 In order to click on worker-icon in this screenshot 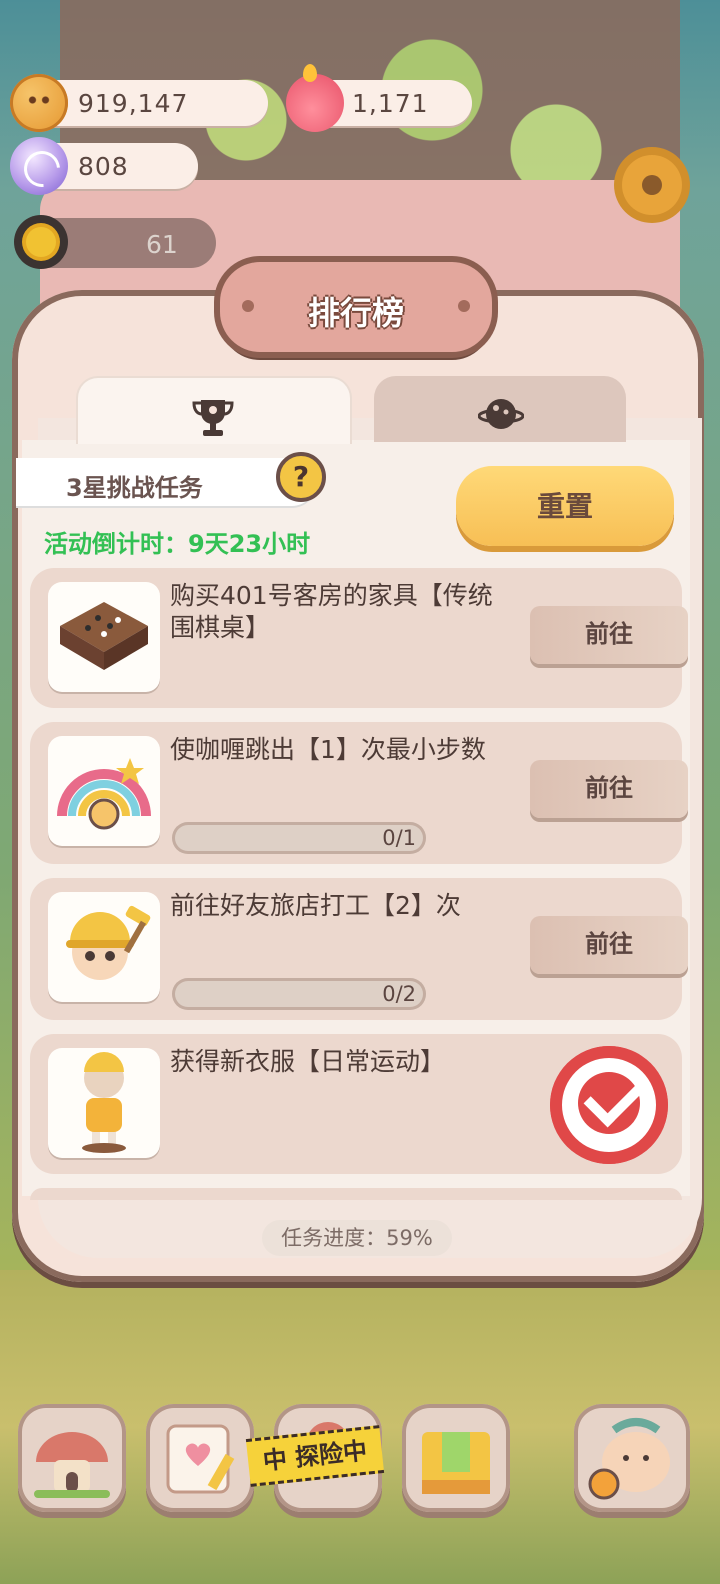, I will do `click(104, 947)`.